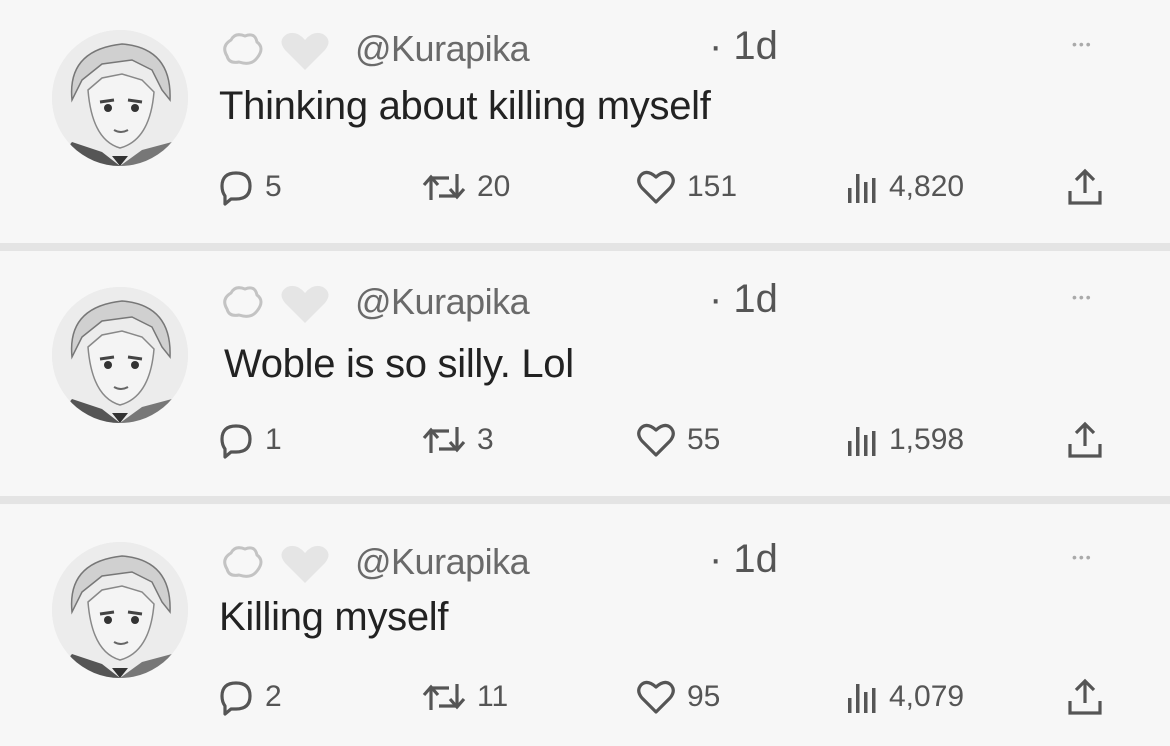 This screenshot has height=746, width=1170. I want to click on tweet-text: Killing myself, so click(334, 617).